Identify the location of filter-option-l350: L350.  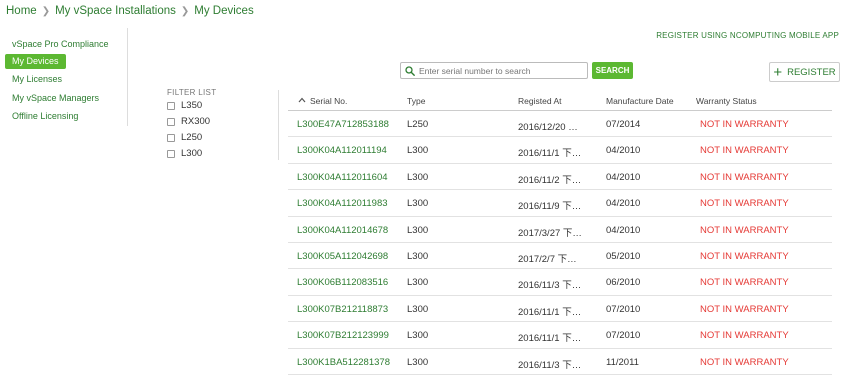
(184, 105).